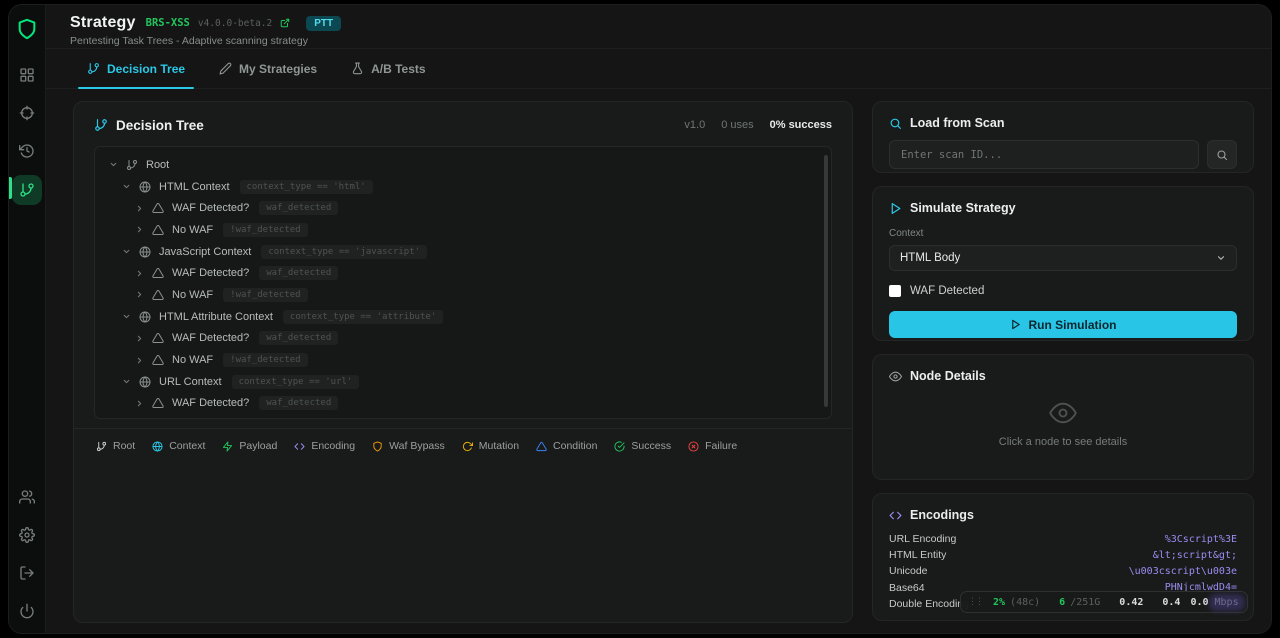 Image resolution: width=1280 pixels, height=638 pixels. I want to click on tab-bar: Decision Tree My Strategies A/B Tests, so click(658, 69).